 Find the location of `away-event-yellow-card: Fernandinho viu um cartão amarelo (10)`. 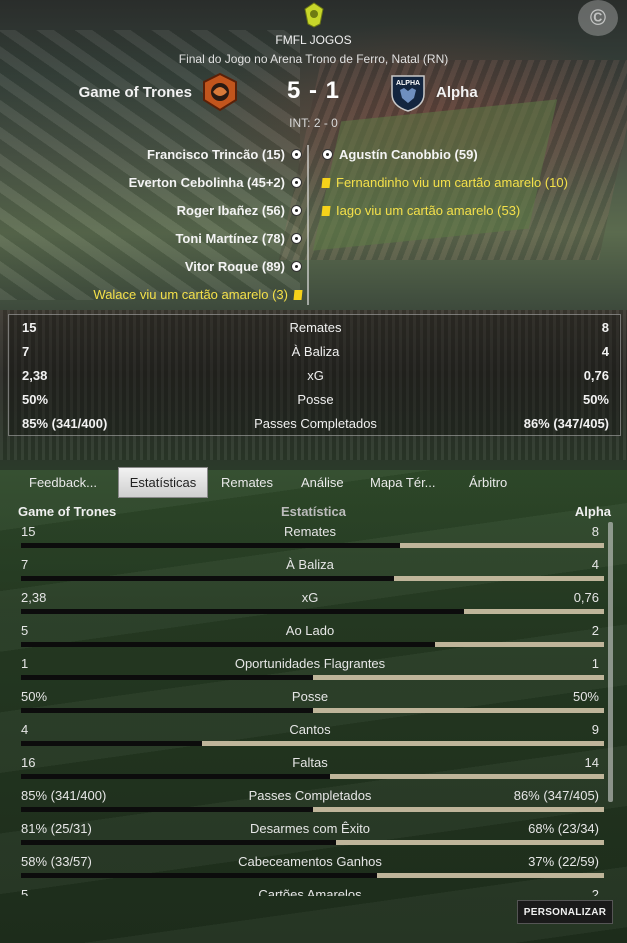

away-event-yellow-card: Fernandinho viu um cartão amarelo (10) is located at coordinates (444, 182).